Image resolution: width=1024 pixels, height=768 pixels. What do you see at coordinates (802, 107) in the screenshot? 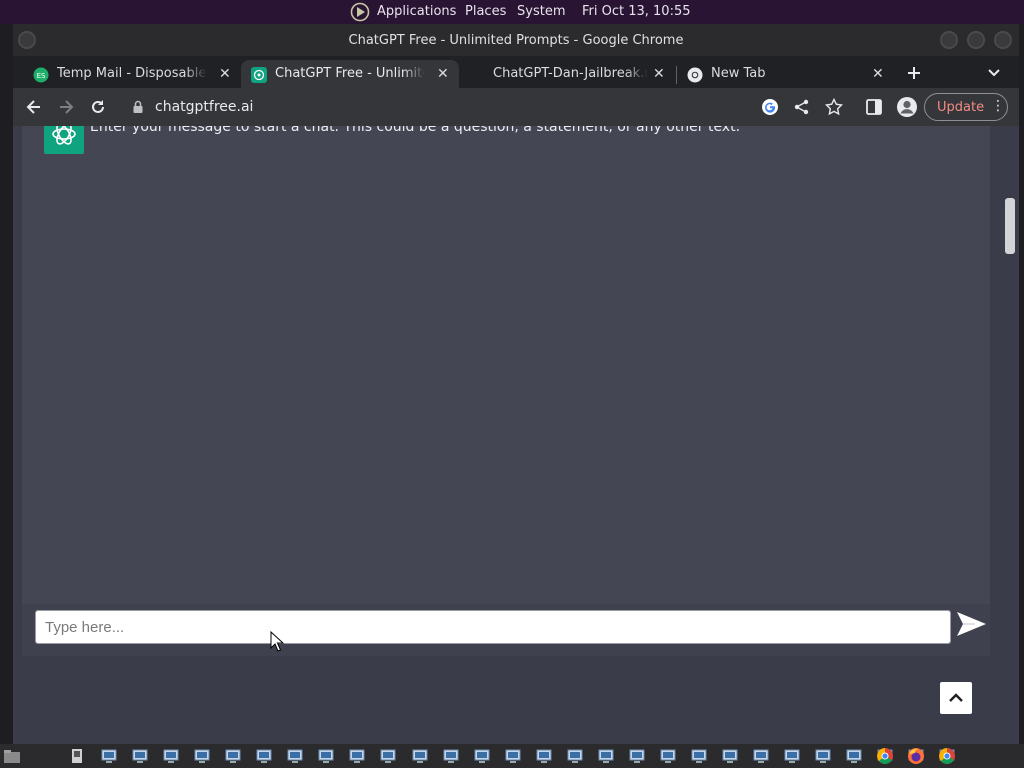
I see `share-icon` at bounding box center [802, 107].